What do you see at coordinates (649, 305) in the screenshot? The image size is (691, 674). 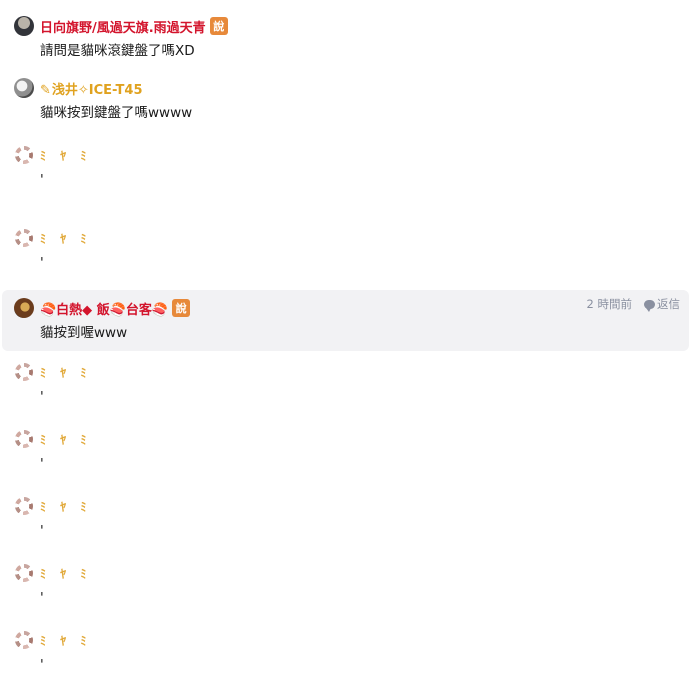 I see `speech-bubble-icon` at bounding box center [649, 305].